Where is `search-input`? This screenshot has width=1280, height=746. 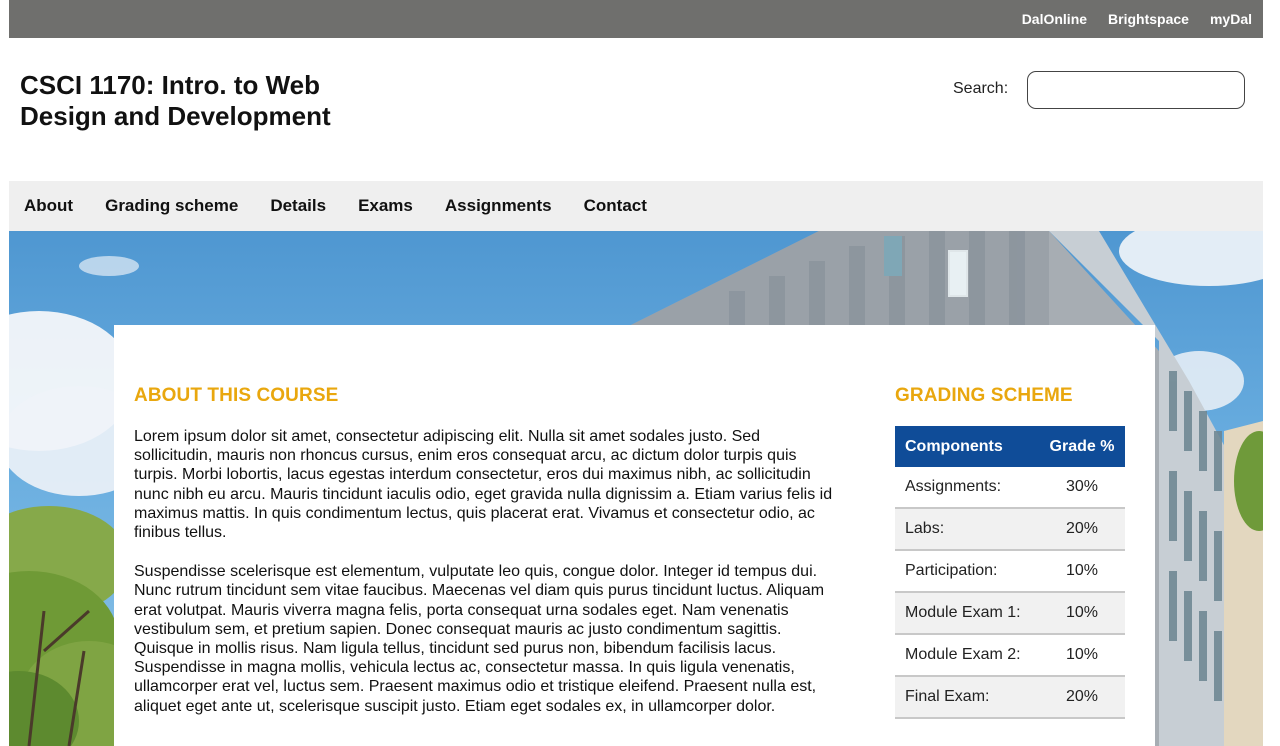 search-input is located at coordinates (1136, 90).